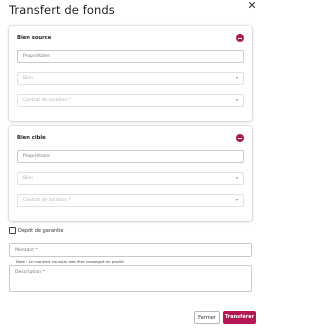 This screenshot has height=328, width=320. What do you see at coordinates (252, 5) in the screenshot?
I see `close-icon: ✕` at bounding box center [252, 5].